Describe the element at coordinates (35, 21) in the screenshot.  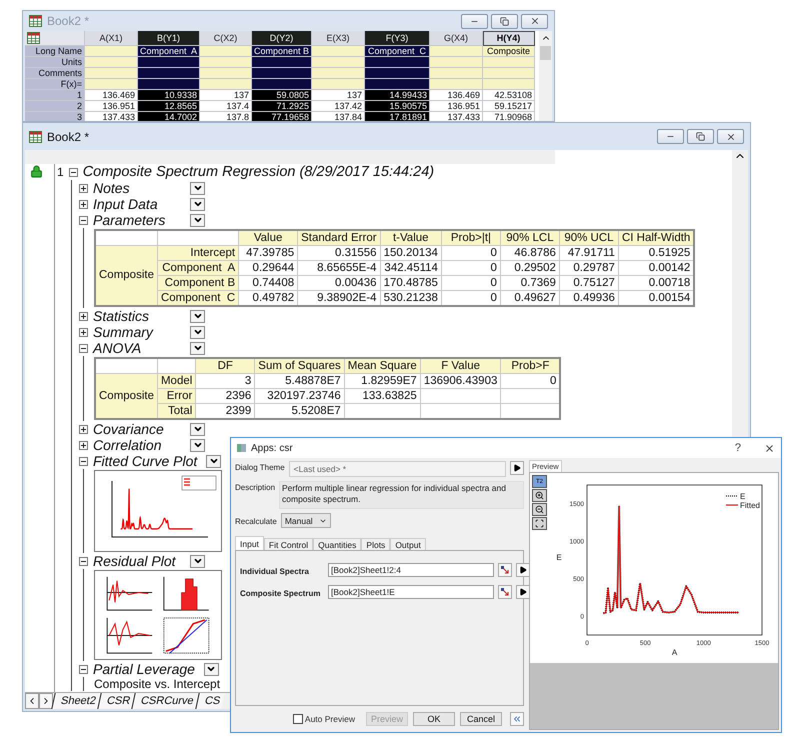
I see `worksheet-icon` at that location.